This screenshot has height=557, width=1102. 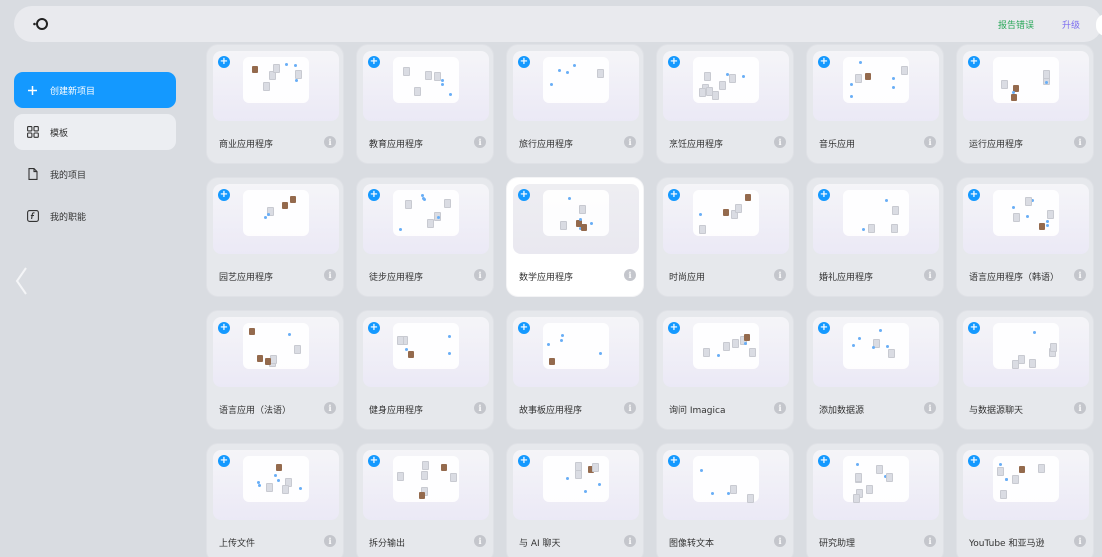 What do you see at coordinates (1016, 24) in the screenshot?
I see `report-error-link: 报告错误` at bounding box center [1016, 24].